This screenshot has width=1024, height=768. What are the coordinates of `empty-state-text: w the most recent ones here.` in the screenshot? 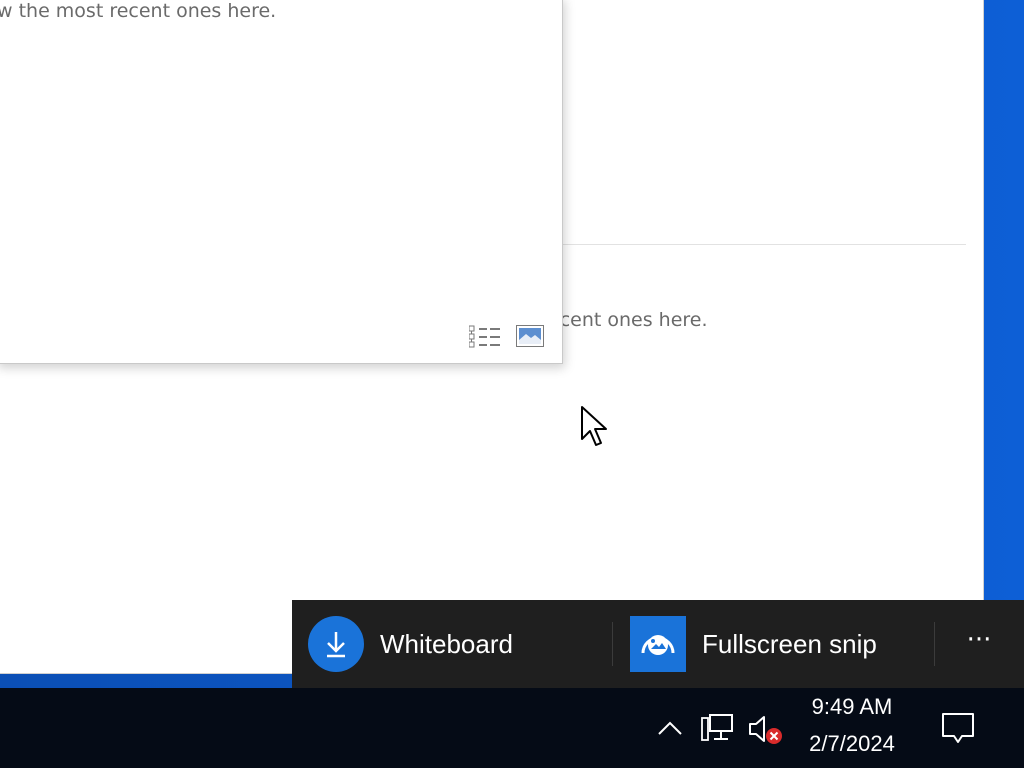 It's located at (138, 11).